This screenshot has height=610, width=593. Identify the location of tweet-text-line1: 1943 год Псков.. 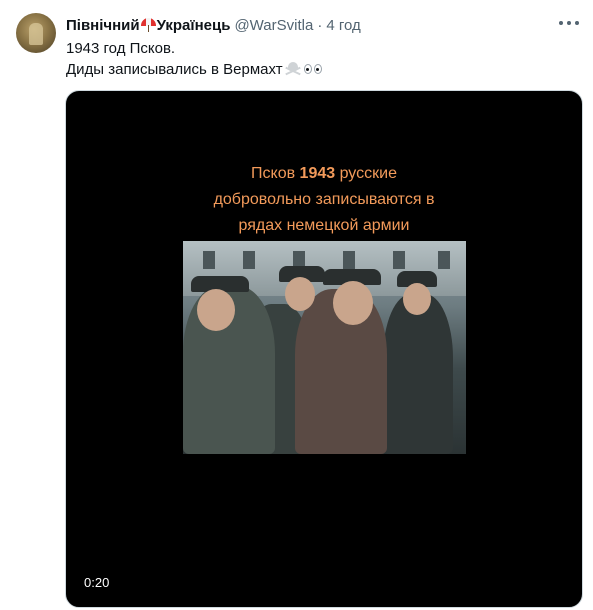
(121, 48).